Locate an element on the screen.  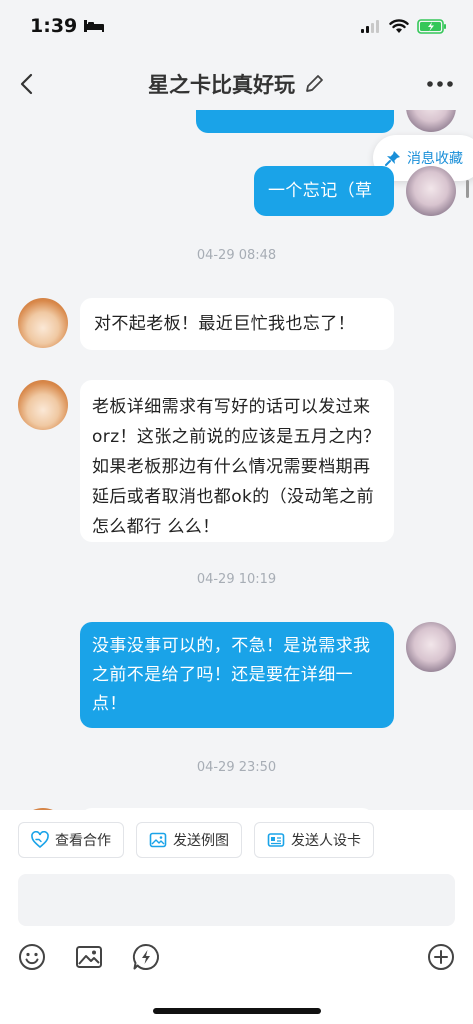
send-character-card-label: 发送人设卡 is located at coordinates (326, 841).